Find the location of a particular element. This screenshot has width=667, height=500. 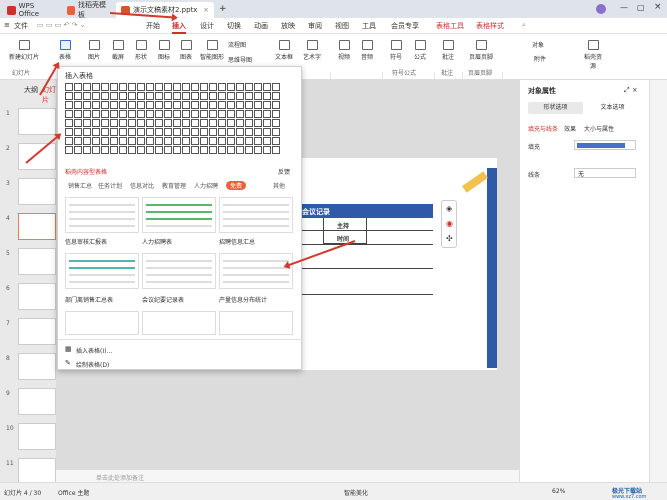

menu-review: 审阅 is located at coordinates (315, 26).